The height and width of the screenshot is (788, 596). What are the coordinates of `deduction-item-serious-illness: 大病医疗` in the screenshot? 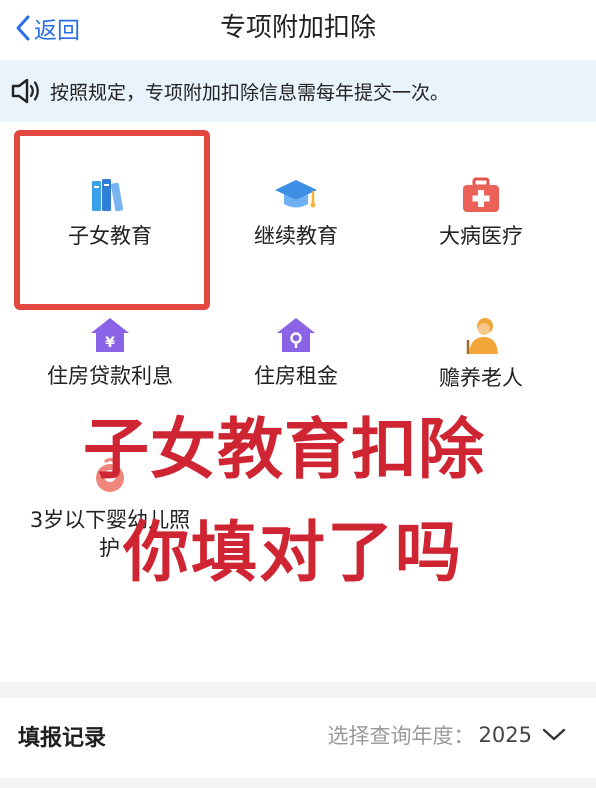 It's located at (481, 213).